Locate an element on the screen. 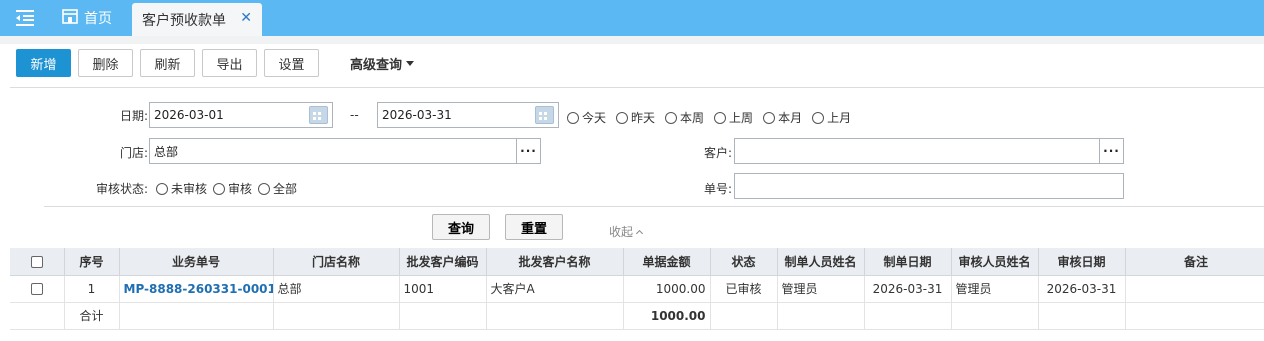 The image size is (1264, 341). radio-today-label: 今天 is located at coordinates (594, 118).